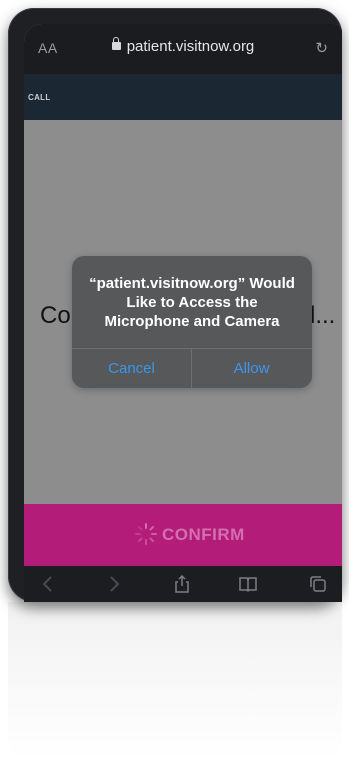 This screenshot has height=760, width=349. I want to click on share-icon, so click(182, 584).